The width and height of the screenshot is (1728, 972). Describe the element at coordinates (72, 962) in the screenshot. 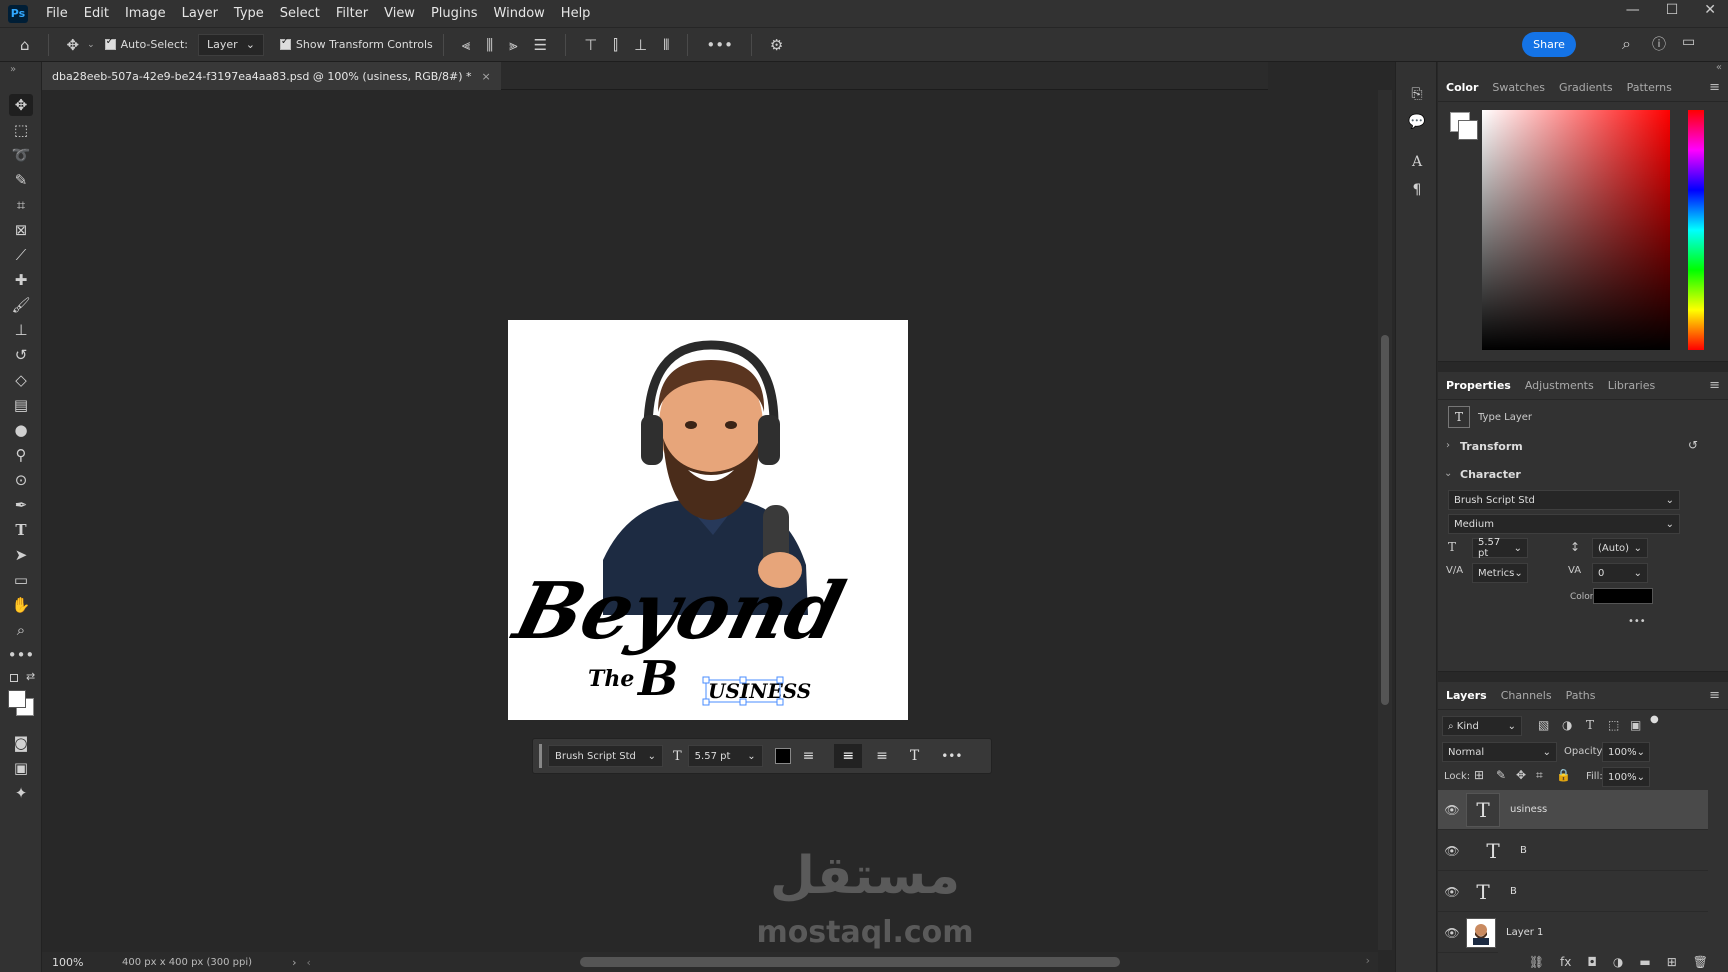

I see `zoom-level: 100%` at that location.